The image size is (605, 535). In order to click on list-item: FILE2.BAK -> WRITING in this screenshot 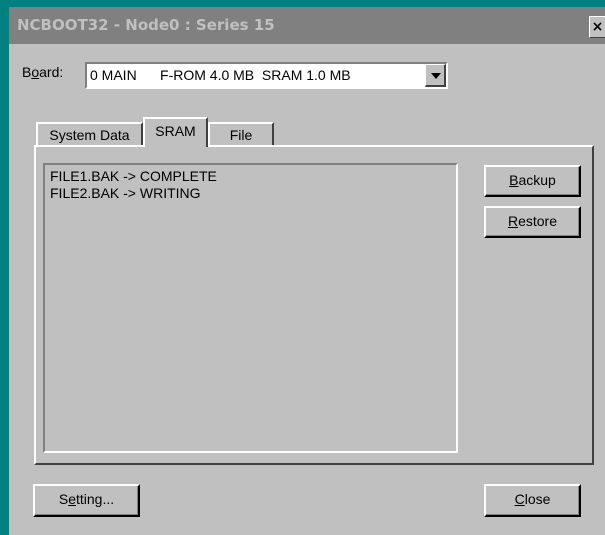, I will do `click(125, 193)`.